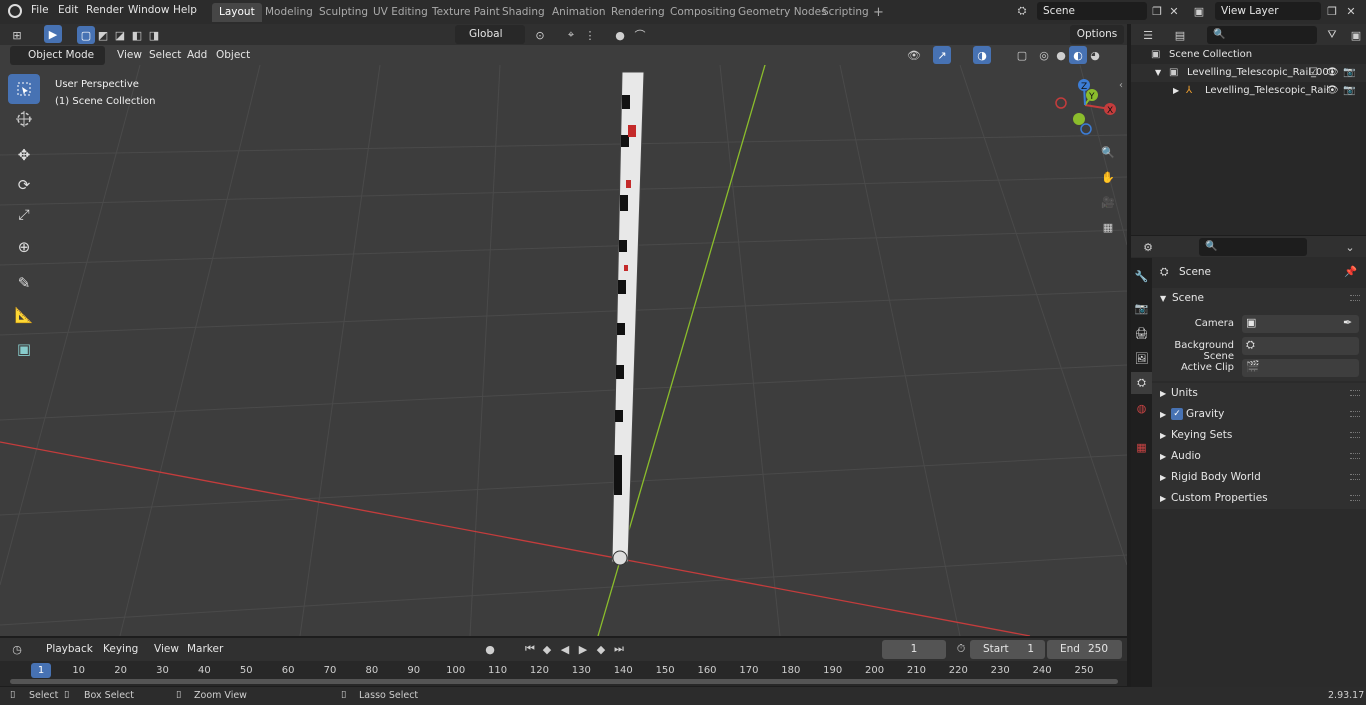 The image size is (1366, 705). Describe the element at coordinates (1108, 152) in the screenshot. I see `zoom-icon: 🔍` at that location.